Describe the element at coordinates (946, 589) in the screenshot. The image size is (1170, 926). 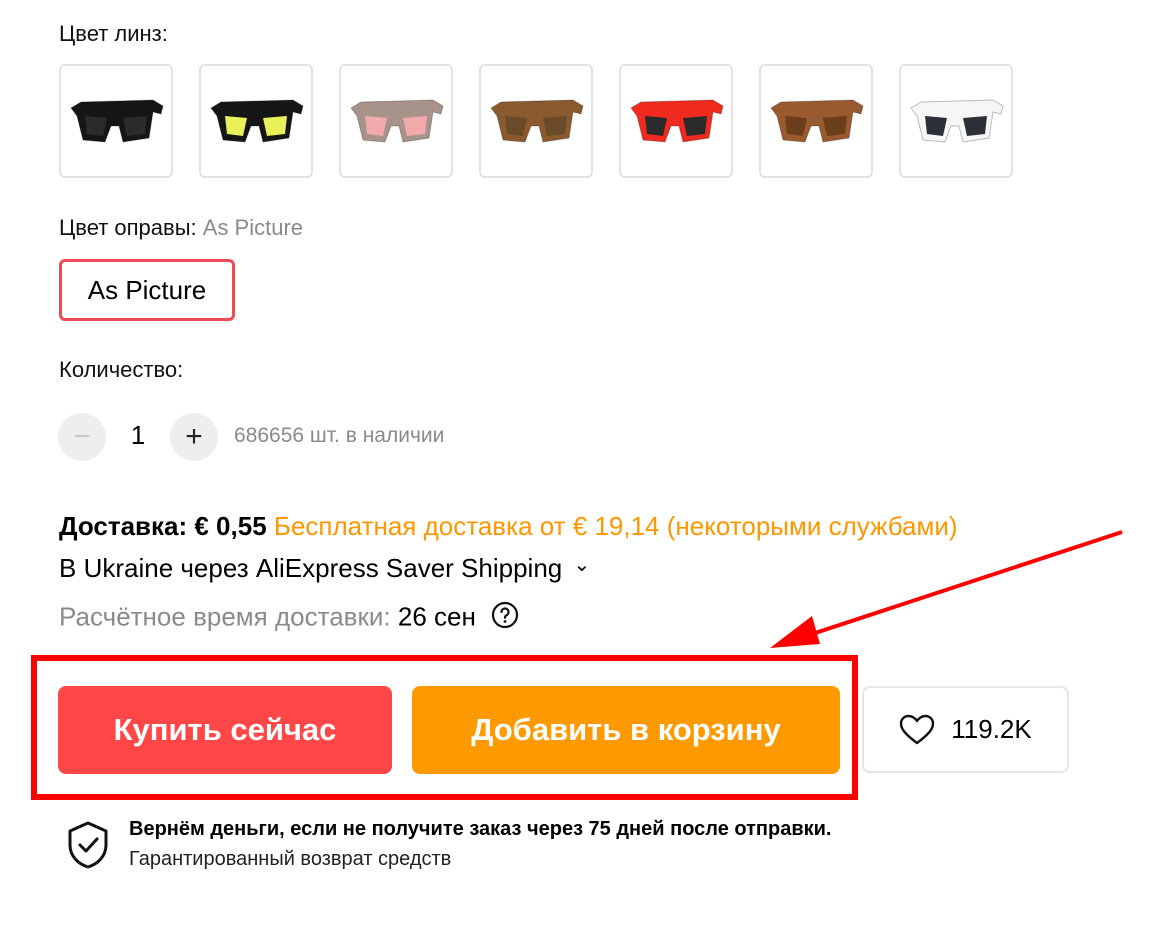
I see `annotation-arrow` at that location.